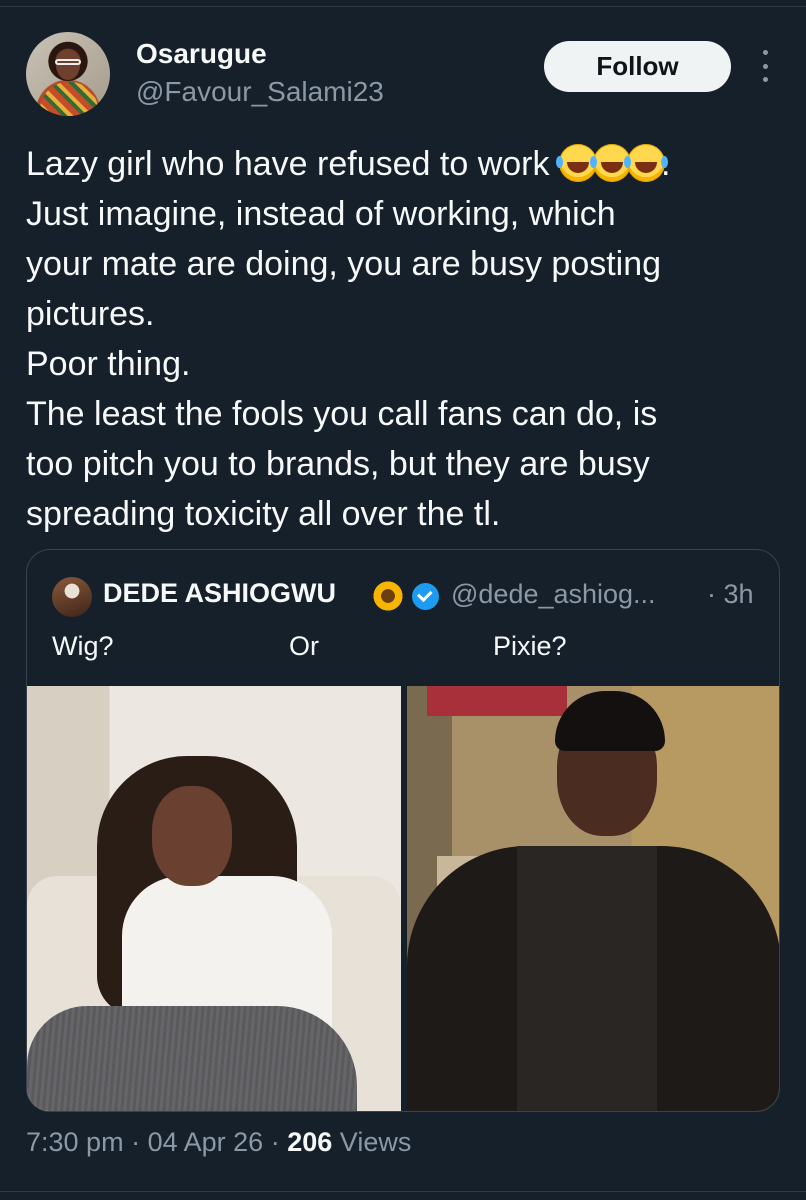 This screenshot has width=806, height=1200. What do you see at coordinates (497, 701) in the screenshot?
I see `photo-shelf` at bounding box center [497, 701].